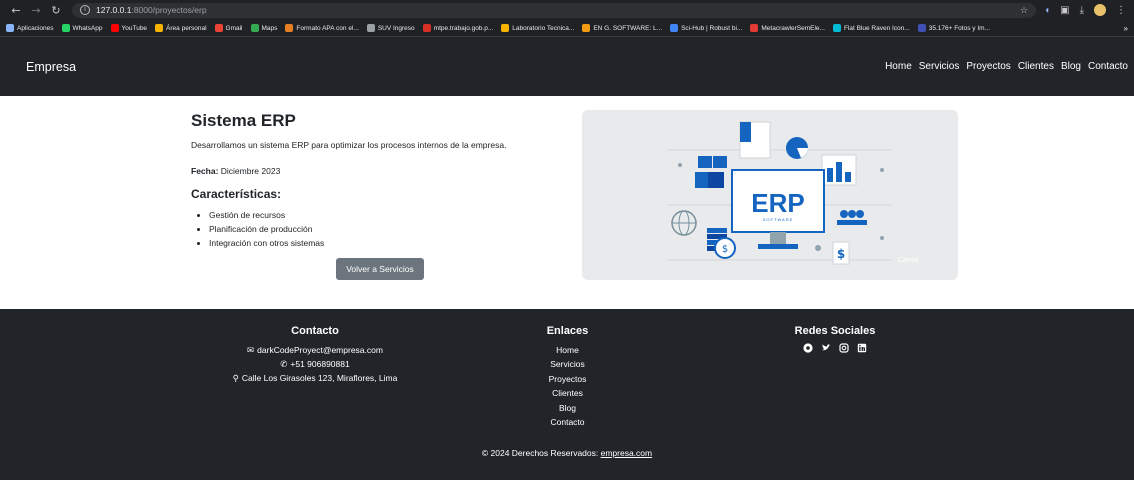 This screenshot has width=1134, height=480. What do you see at coordinates (269, 28) in the screenshot?
I see `bookmark-label: Maps` at bounding box center [269, 28].